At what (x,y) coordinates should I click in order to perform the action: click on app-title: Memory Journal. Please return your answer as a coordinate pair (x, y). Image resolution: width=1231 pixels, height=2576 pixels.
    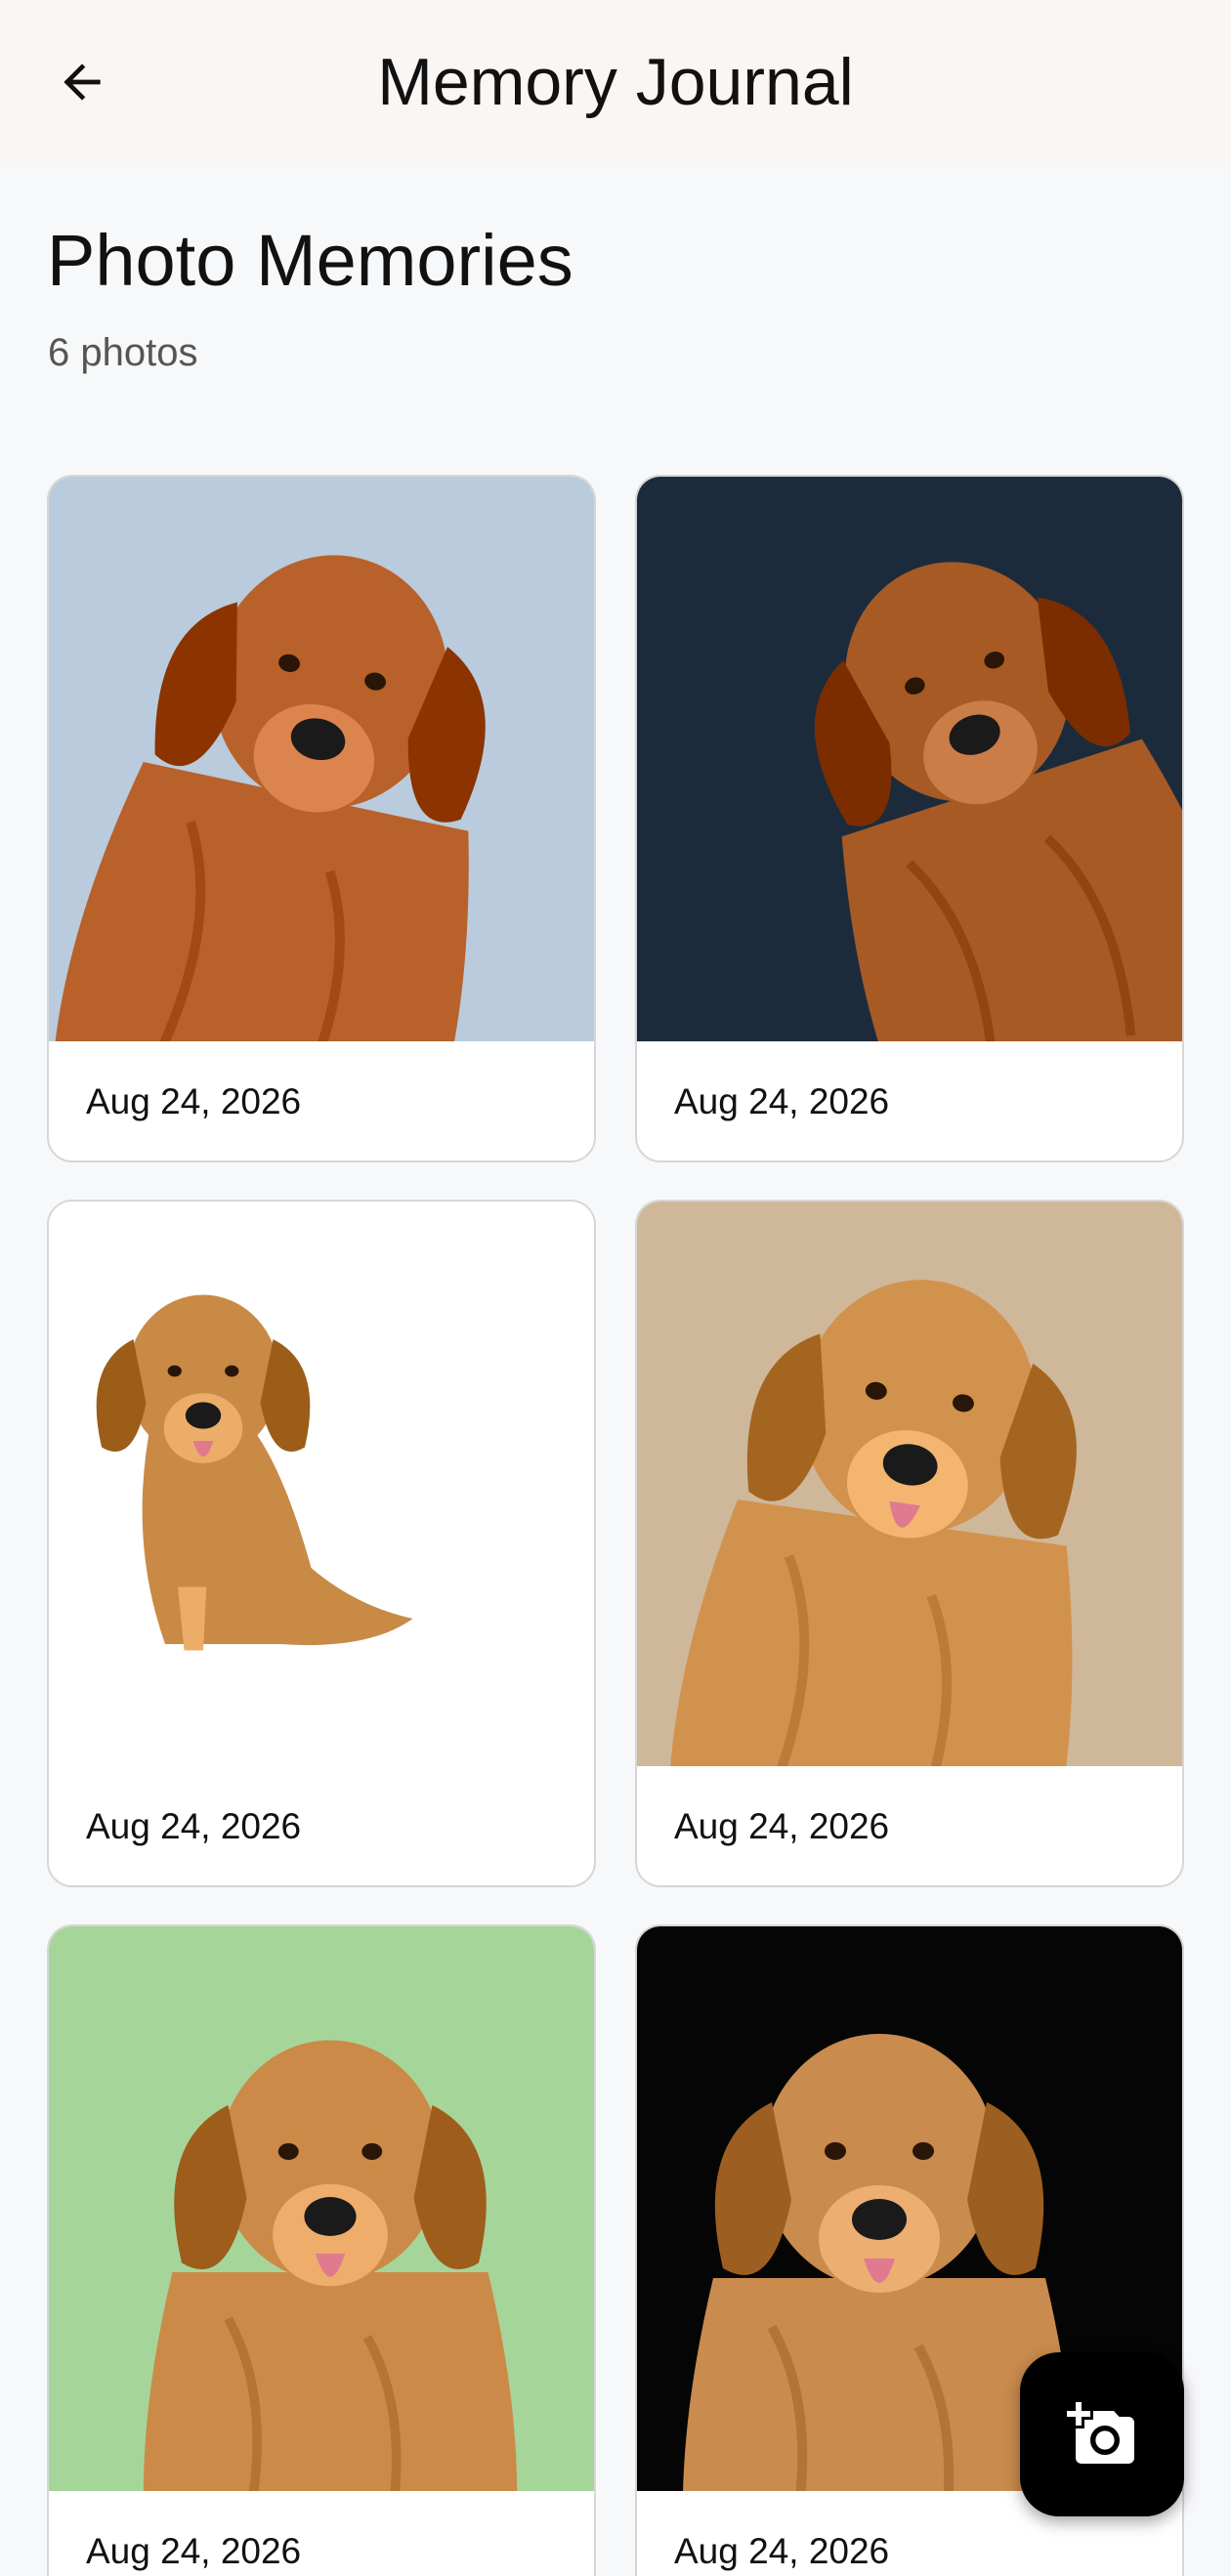
    Looking at the image, I should click on (615, 82).